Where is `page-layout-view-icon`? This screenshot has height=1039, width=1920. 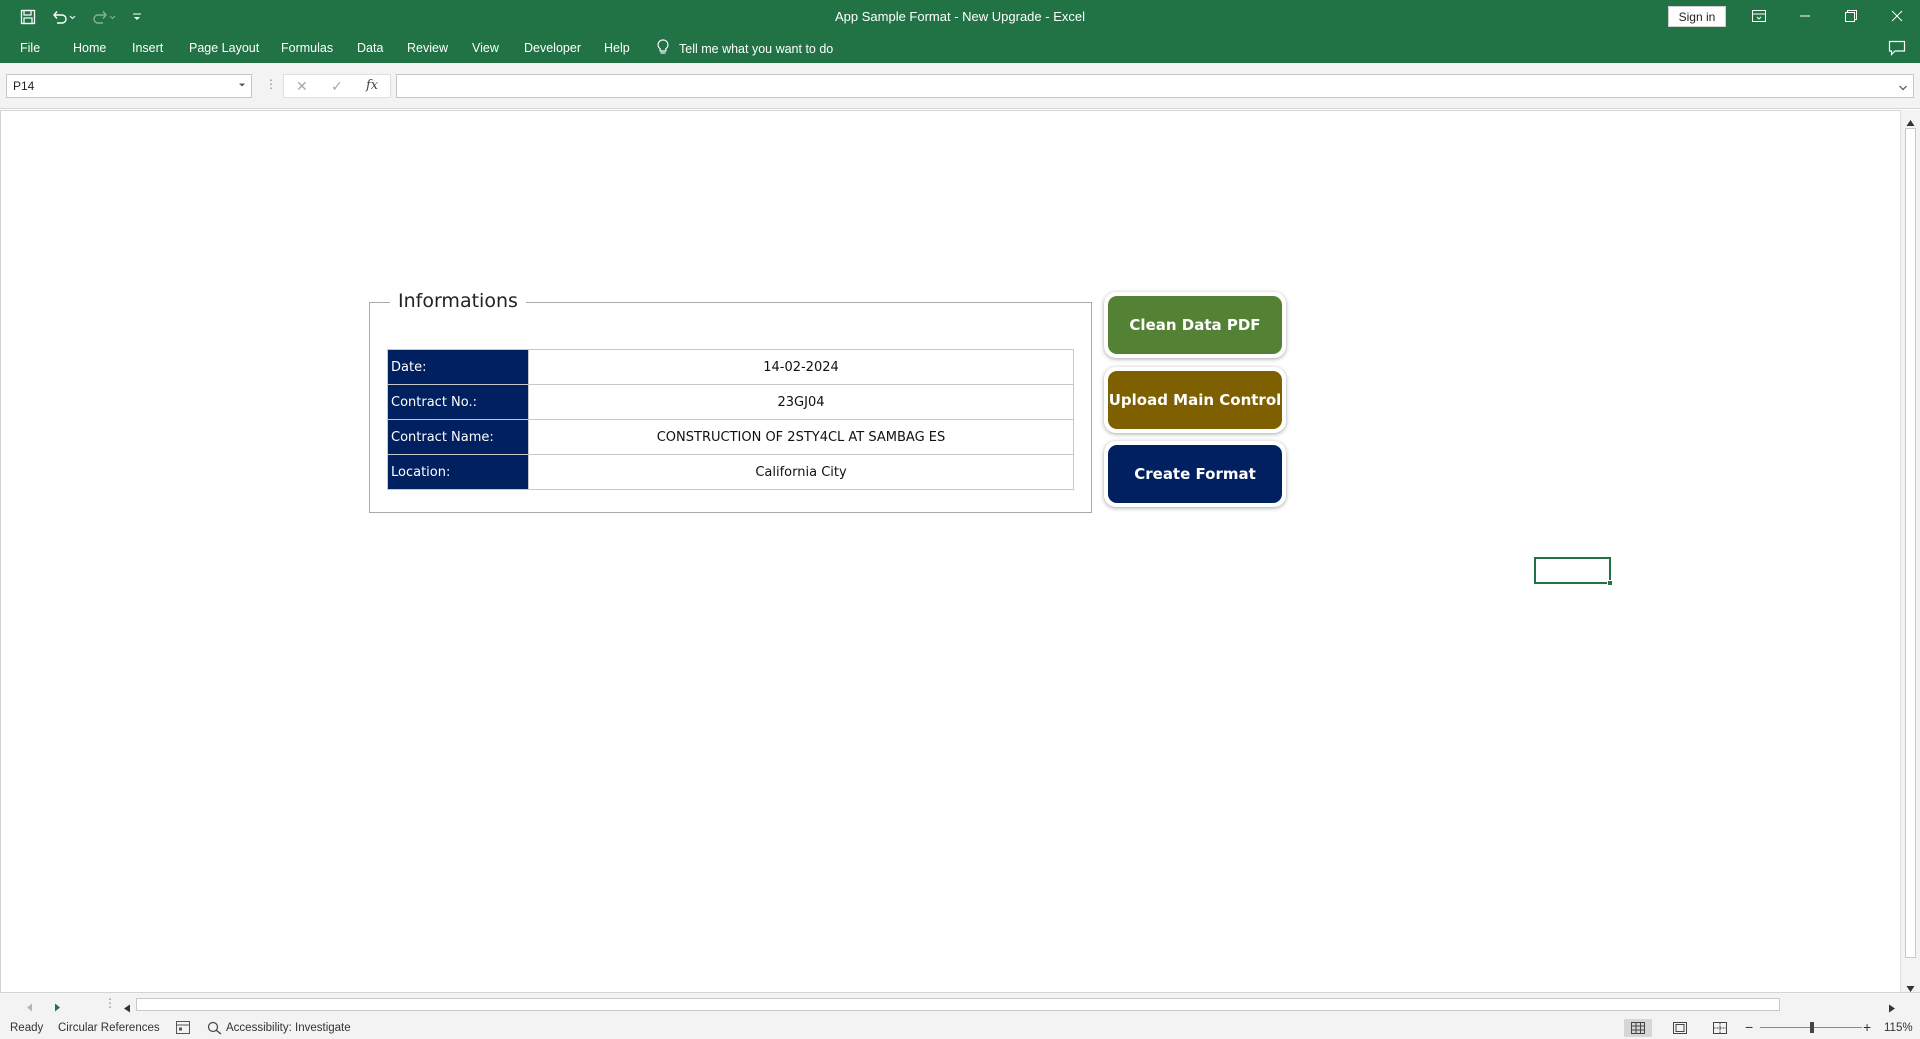
page-layout-view-icon is located at coordinates (1680, 1028).